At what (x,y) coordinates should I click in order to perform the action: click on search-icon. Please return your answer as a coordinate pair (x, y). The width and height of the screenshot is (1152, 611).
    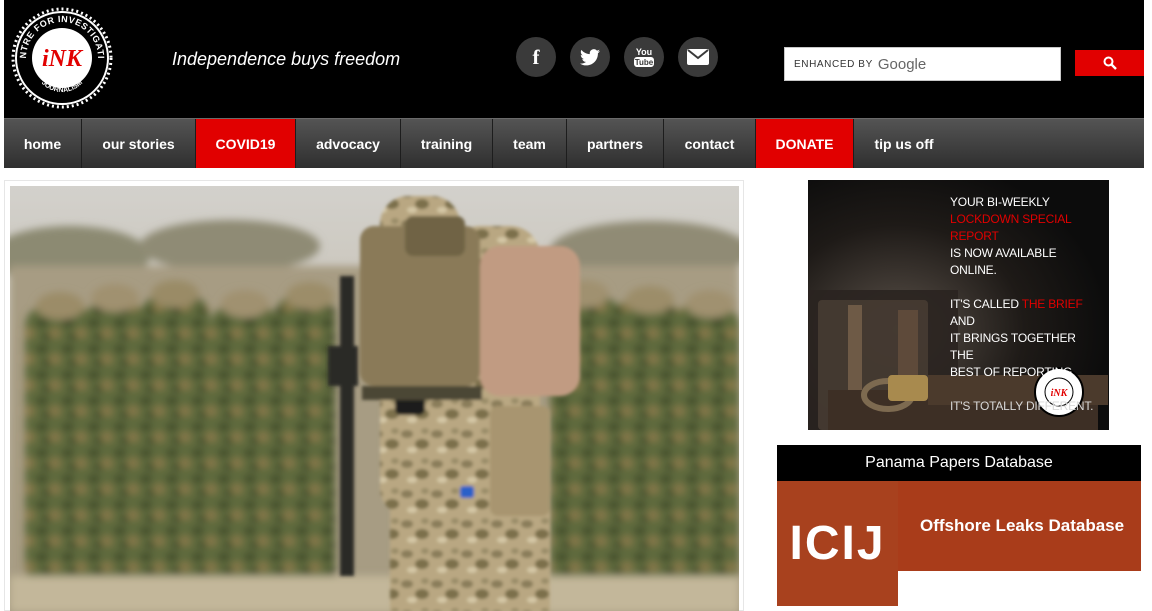
    Looking at the image, I should click on (1110, 63).